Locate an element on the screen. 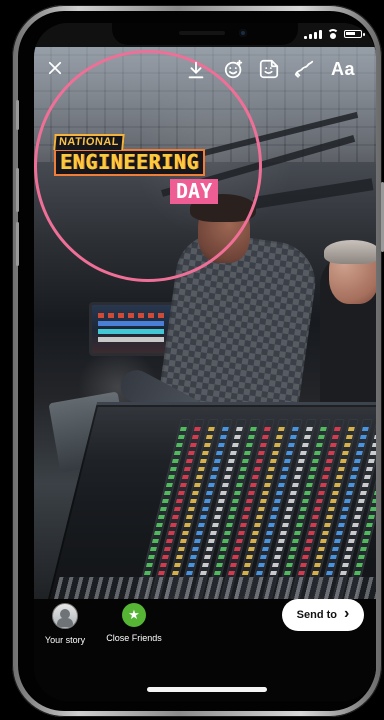  engineer-secondary-hair is located at coordinates (350, 252).